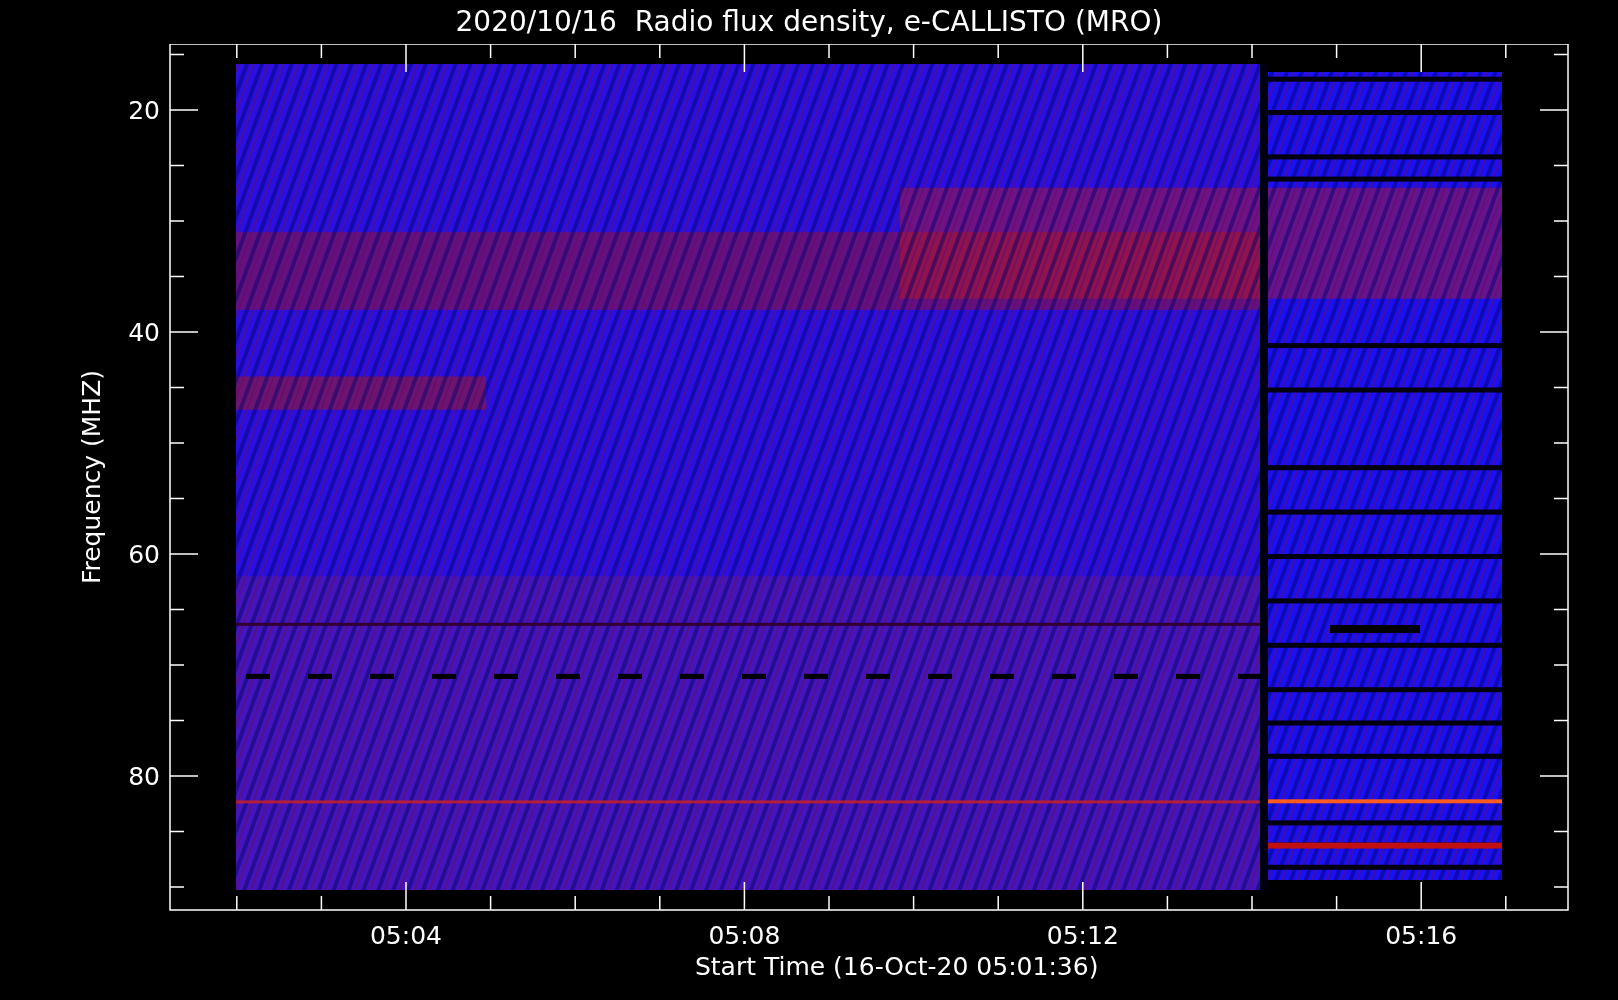 This screenshot has height=1000, width=1618. I want to click on y-tick-label: 20, so click(144, 110).